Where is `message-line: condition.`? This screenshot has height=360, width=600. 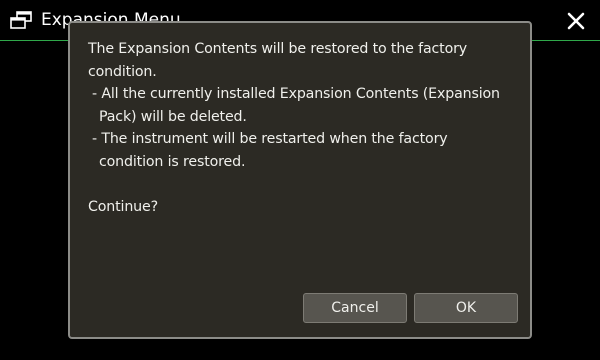 message-line: condition. is located at coordinates (122, 71).